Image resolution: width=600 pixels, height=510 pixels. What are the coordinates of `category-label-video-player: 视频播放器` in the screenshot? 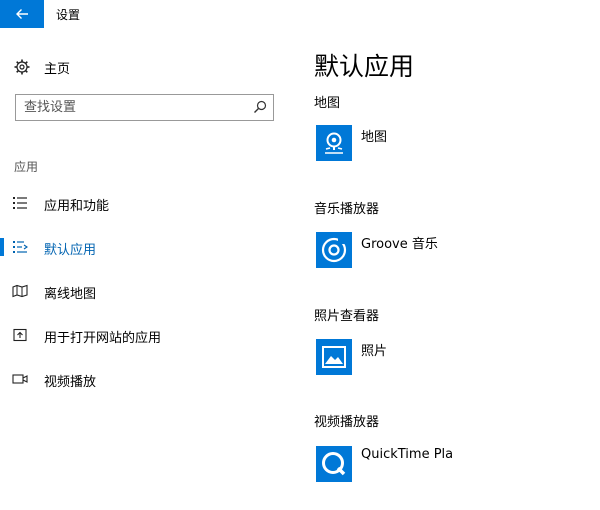 It's located at (347, 422).